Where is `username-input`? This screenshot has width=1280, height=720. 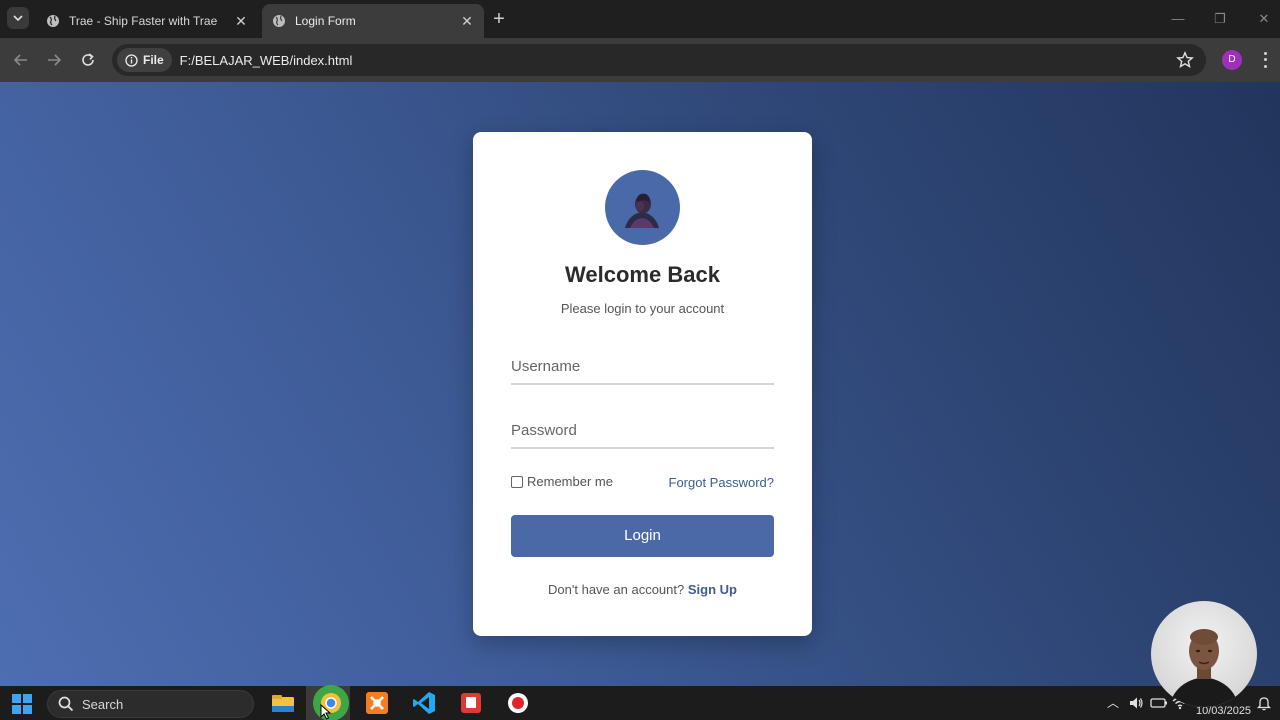 username-input is located at coordinates (642, 366).